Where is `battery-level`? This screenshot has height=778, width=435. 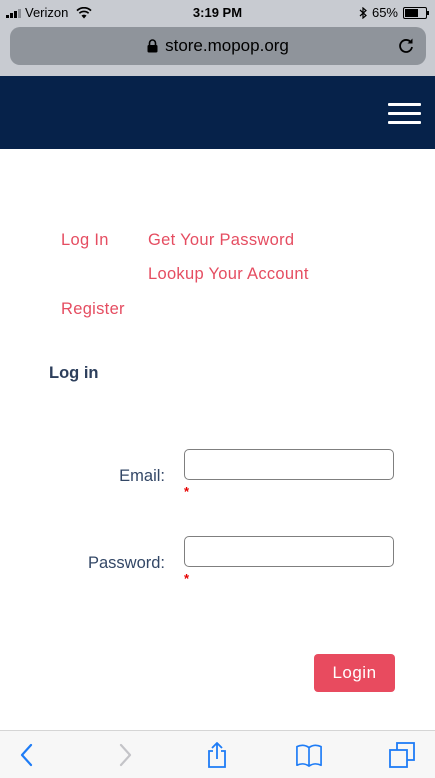 battery-level is located at coordinates (411, 12).